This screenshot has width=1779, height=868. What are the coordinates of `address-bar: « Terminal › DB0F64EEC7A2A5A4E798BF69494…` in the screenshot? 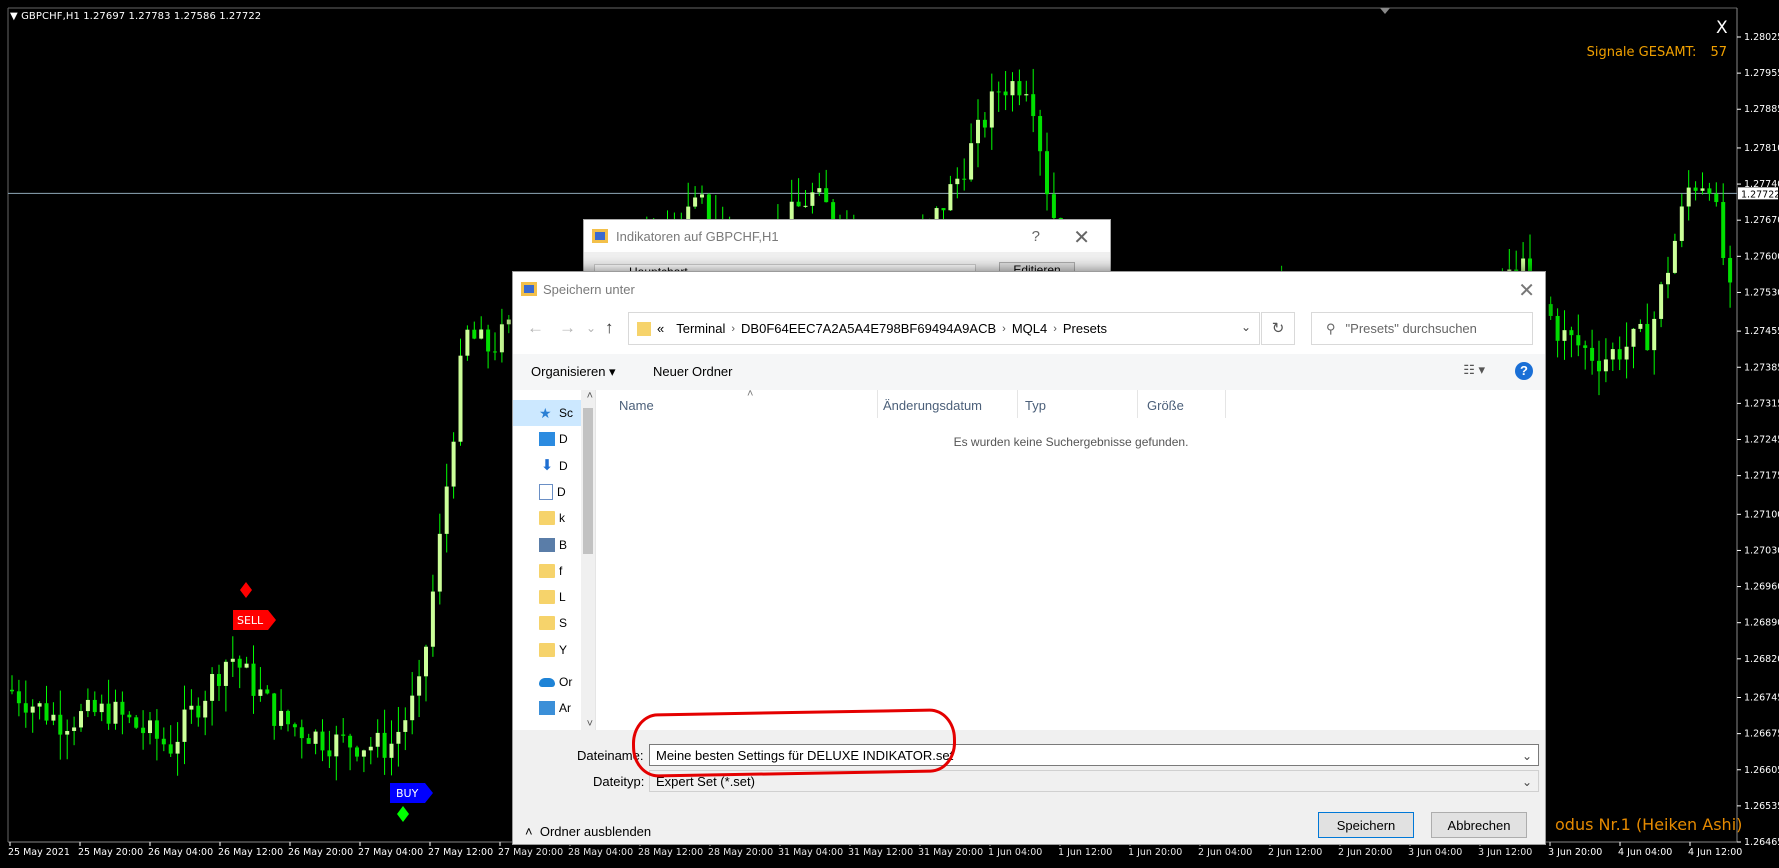 It's located at (944, 328).